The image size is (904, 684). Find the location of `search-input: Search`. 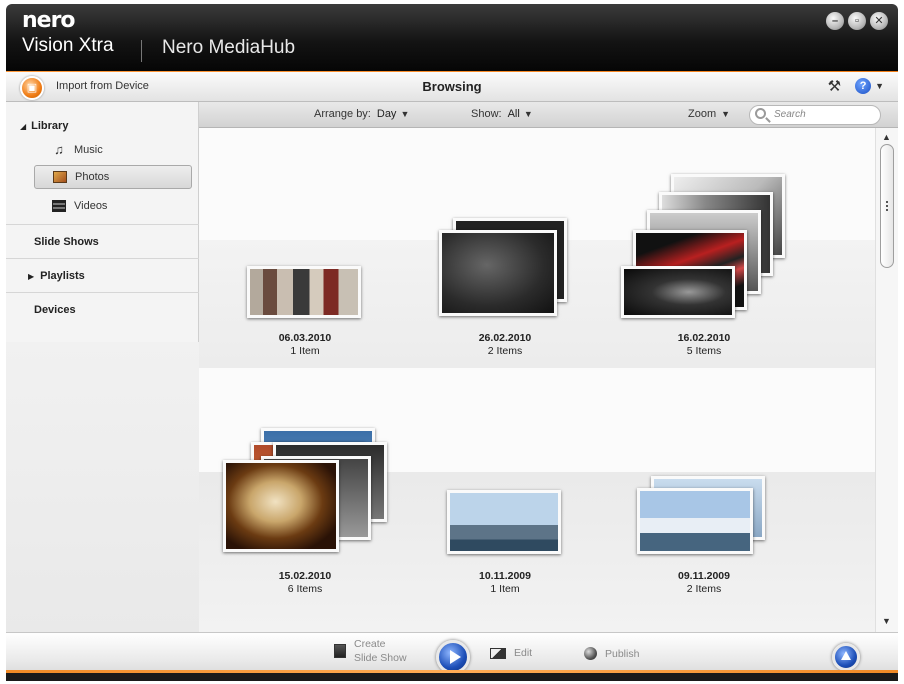

search-input: Search is located at coordinates (815, 115).